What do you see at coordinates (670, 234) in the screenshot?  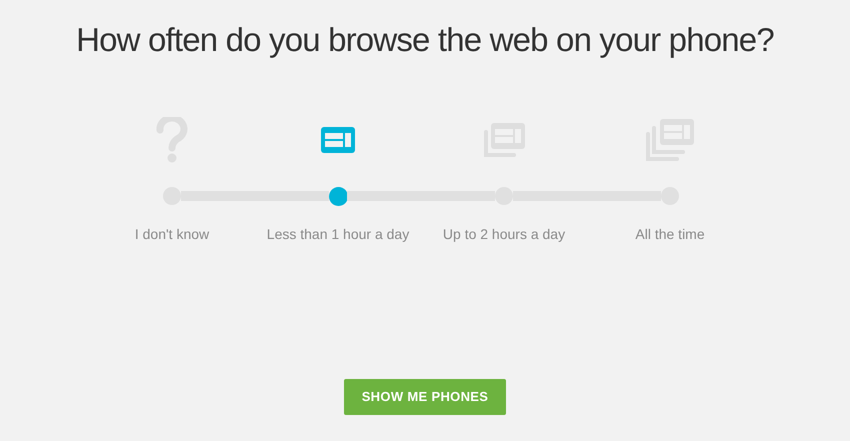 I see `option-label: All the time` at bounding box center [670, 234].